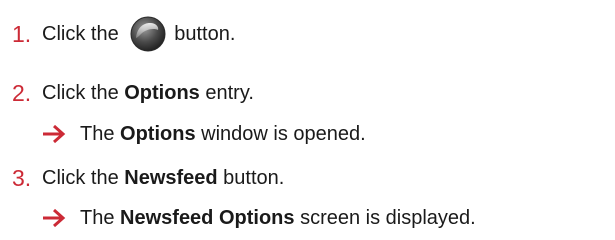 The image size is (615, 240). I want to click on step-bold-term: Options, so click(162, 93).